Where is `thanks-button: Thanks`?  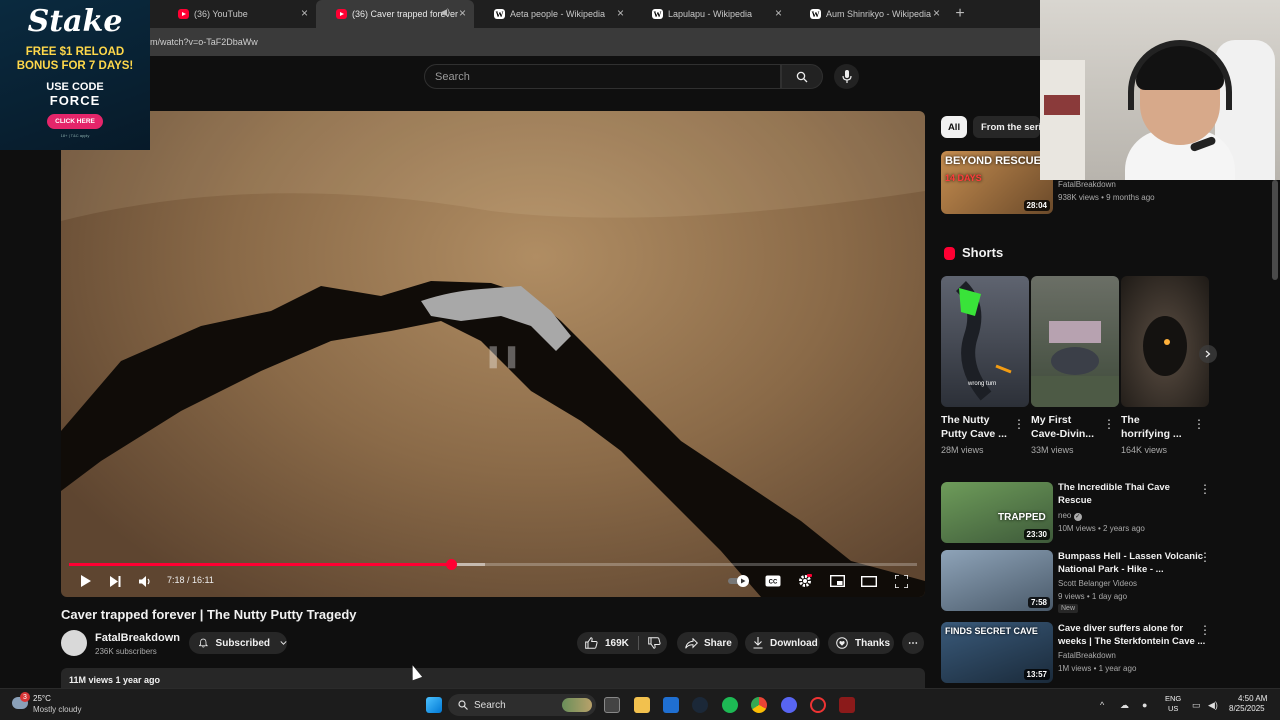 thanks-button: Thanks is located at coordinates (861, 643).